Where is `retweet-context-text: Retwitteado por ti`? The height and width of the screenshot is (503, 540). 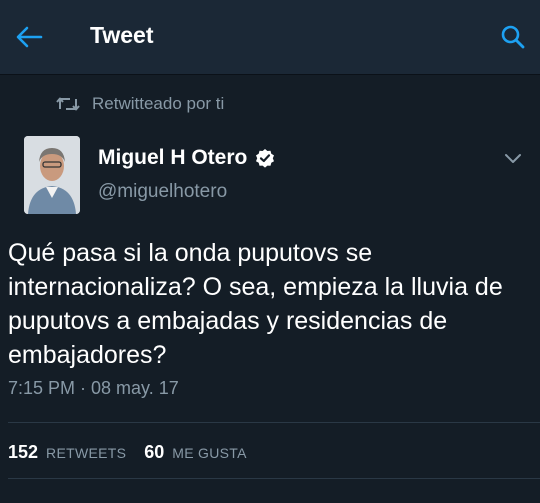
retweet-context-text: Retwitteado por ti is located at coordinates (158, 103).